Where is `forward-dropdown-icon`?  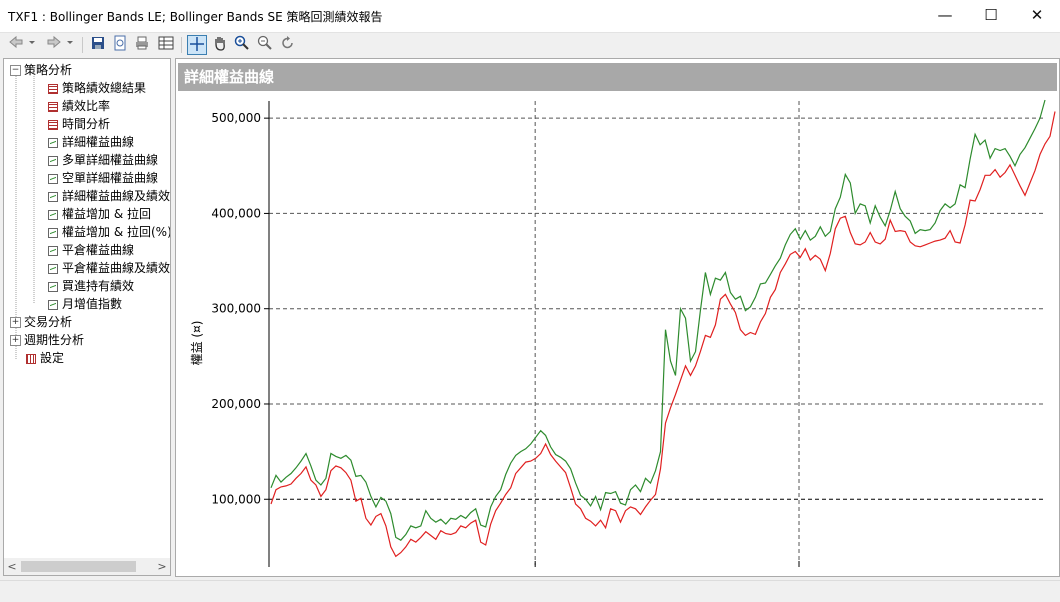 forward-dropdown-icon is located at coordinates (70, 45).